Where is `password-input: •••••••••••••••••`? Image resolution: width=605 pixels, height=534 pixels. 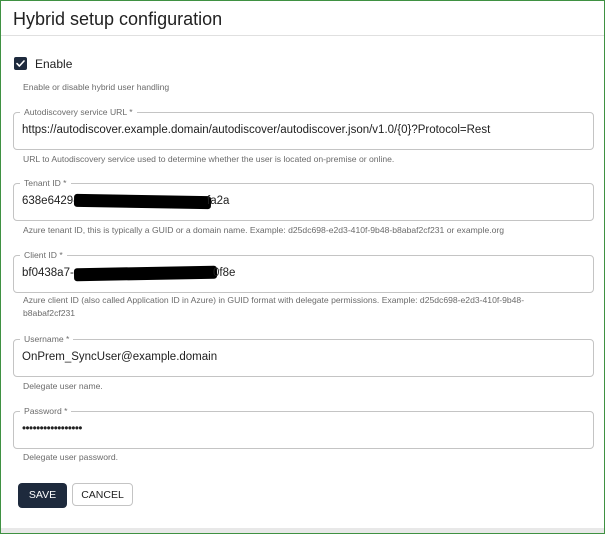
password-input: ••••••••••••••••• is located at coordinates (302, 429).